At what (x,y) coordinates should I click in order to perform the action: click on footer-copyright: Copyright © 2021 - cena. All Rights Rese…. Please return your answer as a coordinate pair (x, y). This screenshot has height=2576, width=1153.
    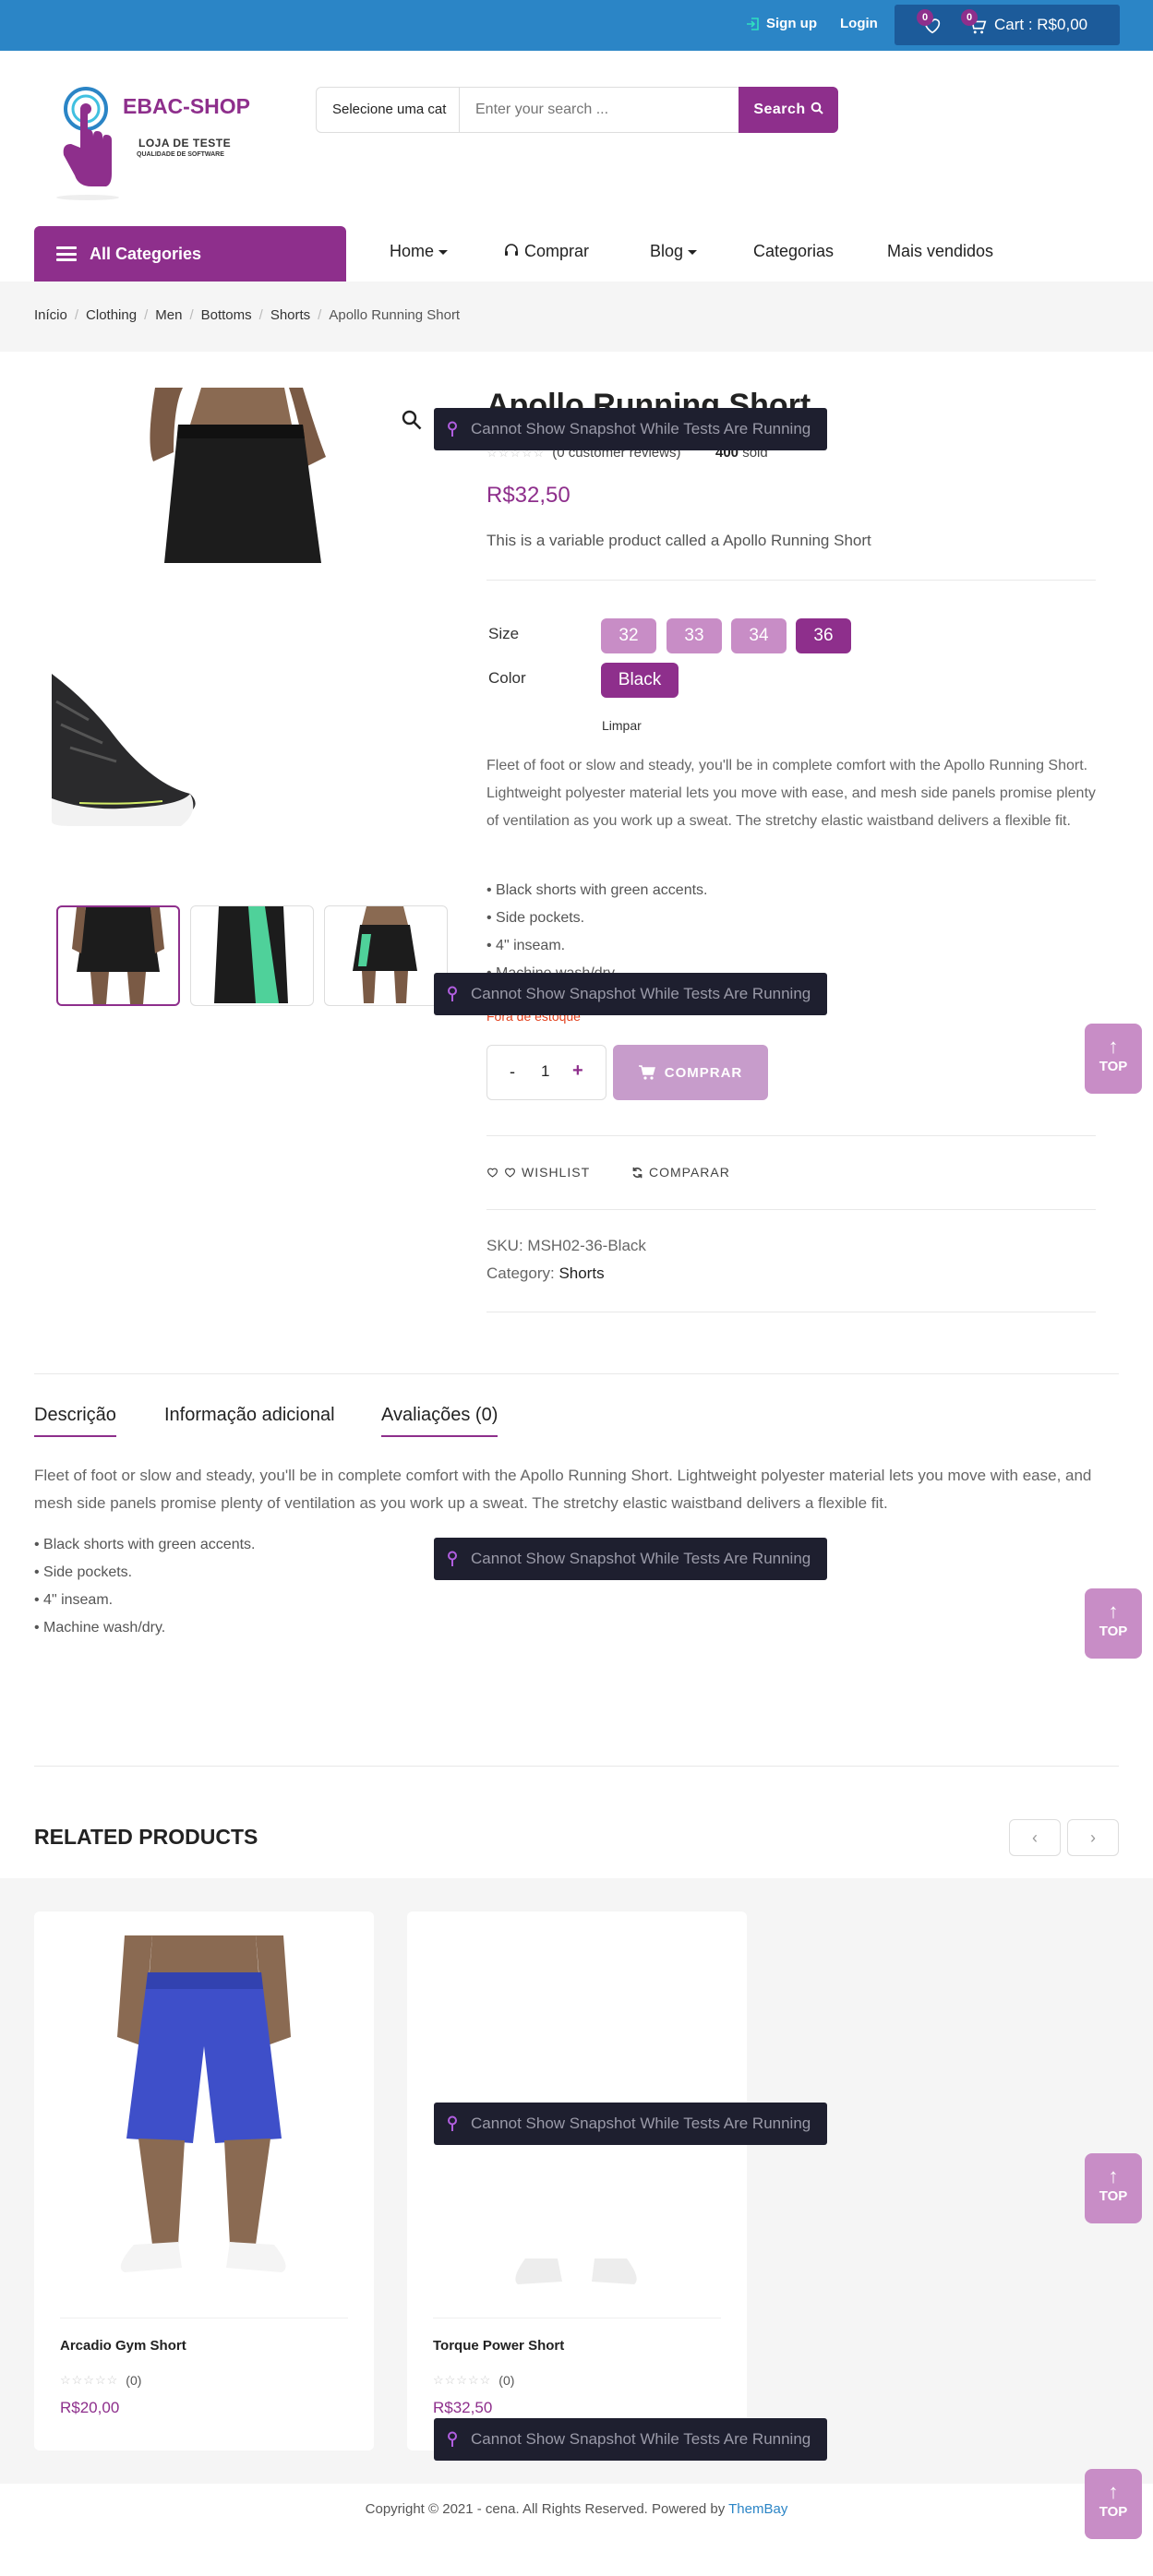
    Looking at the image, I should click on (576, 2509).